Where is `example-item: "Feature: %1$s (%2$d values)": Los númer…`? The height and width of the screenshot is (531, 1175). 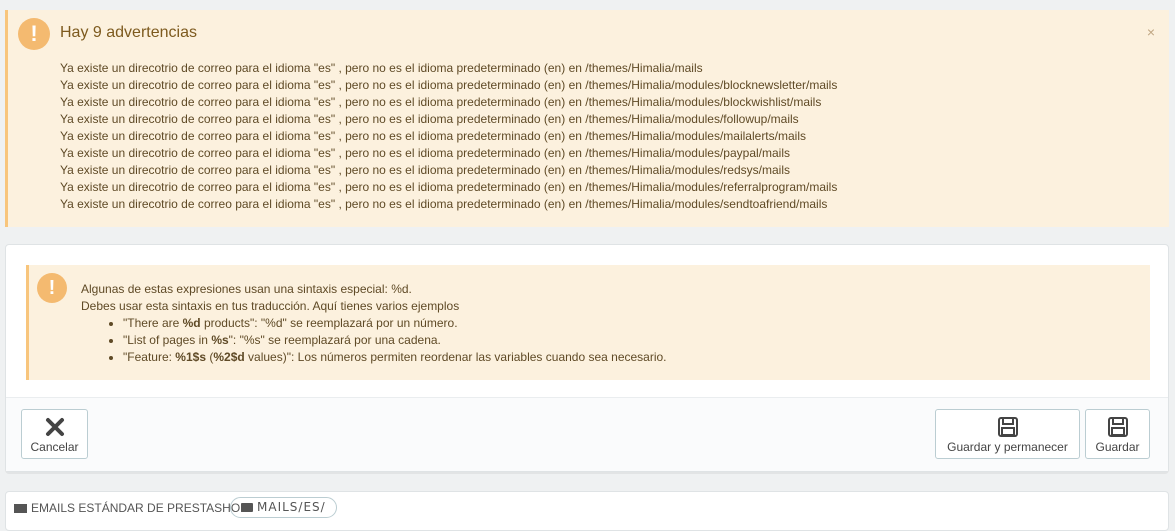 example-item: "Feature: %1$s (%2$d values)": Los númer… is located at coordinates (395, 357).